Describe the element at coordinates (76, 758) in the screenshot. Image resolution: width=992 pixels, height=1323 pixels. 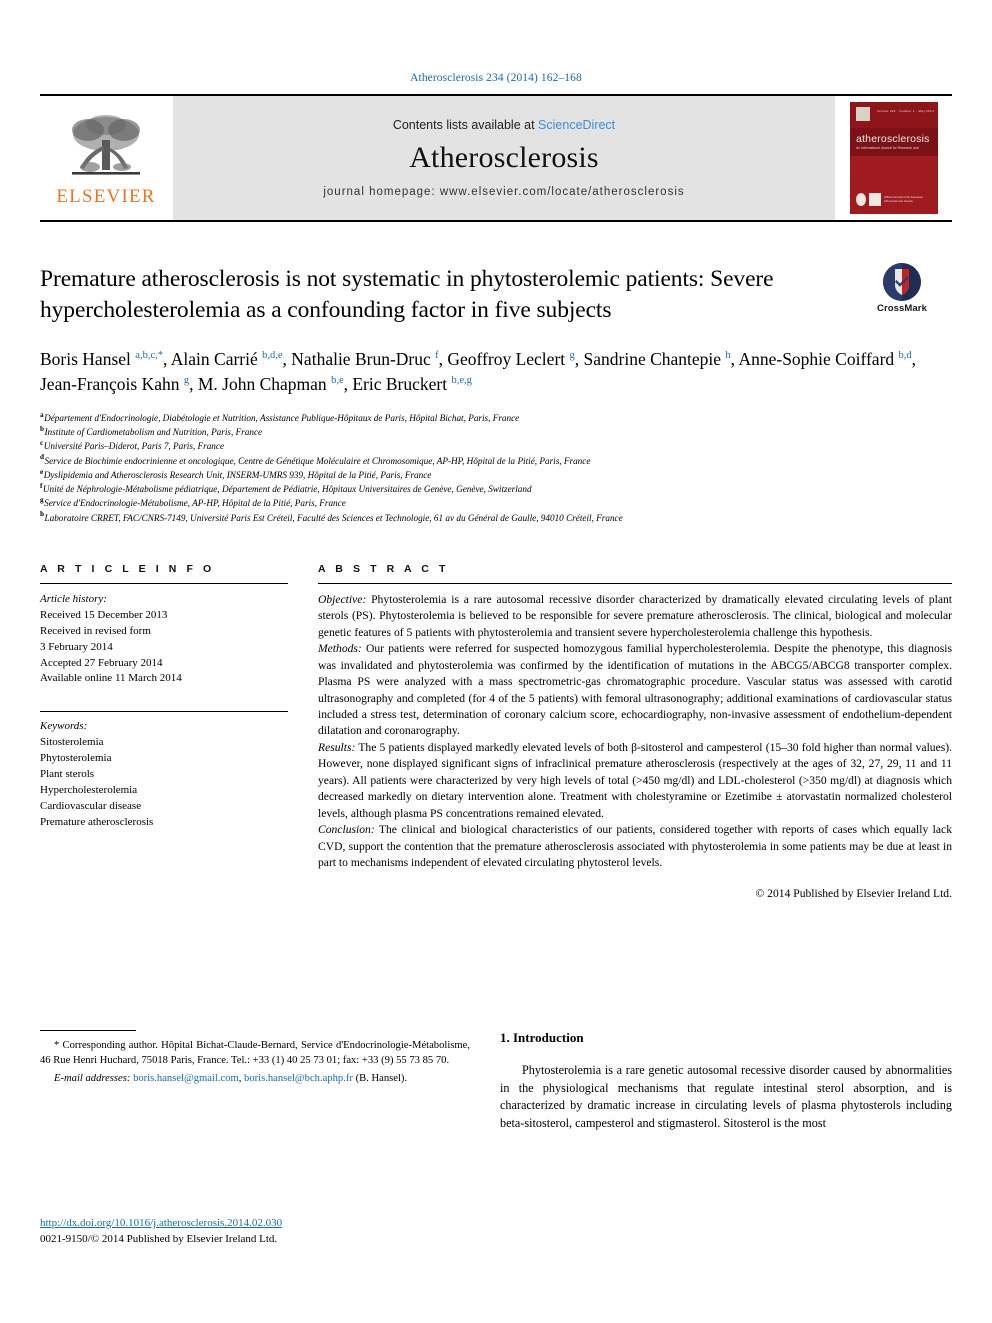
I see `keyword-item: Phytosterolemia` at that location.